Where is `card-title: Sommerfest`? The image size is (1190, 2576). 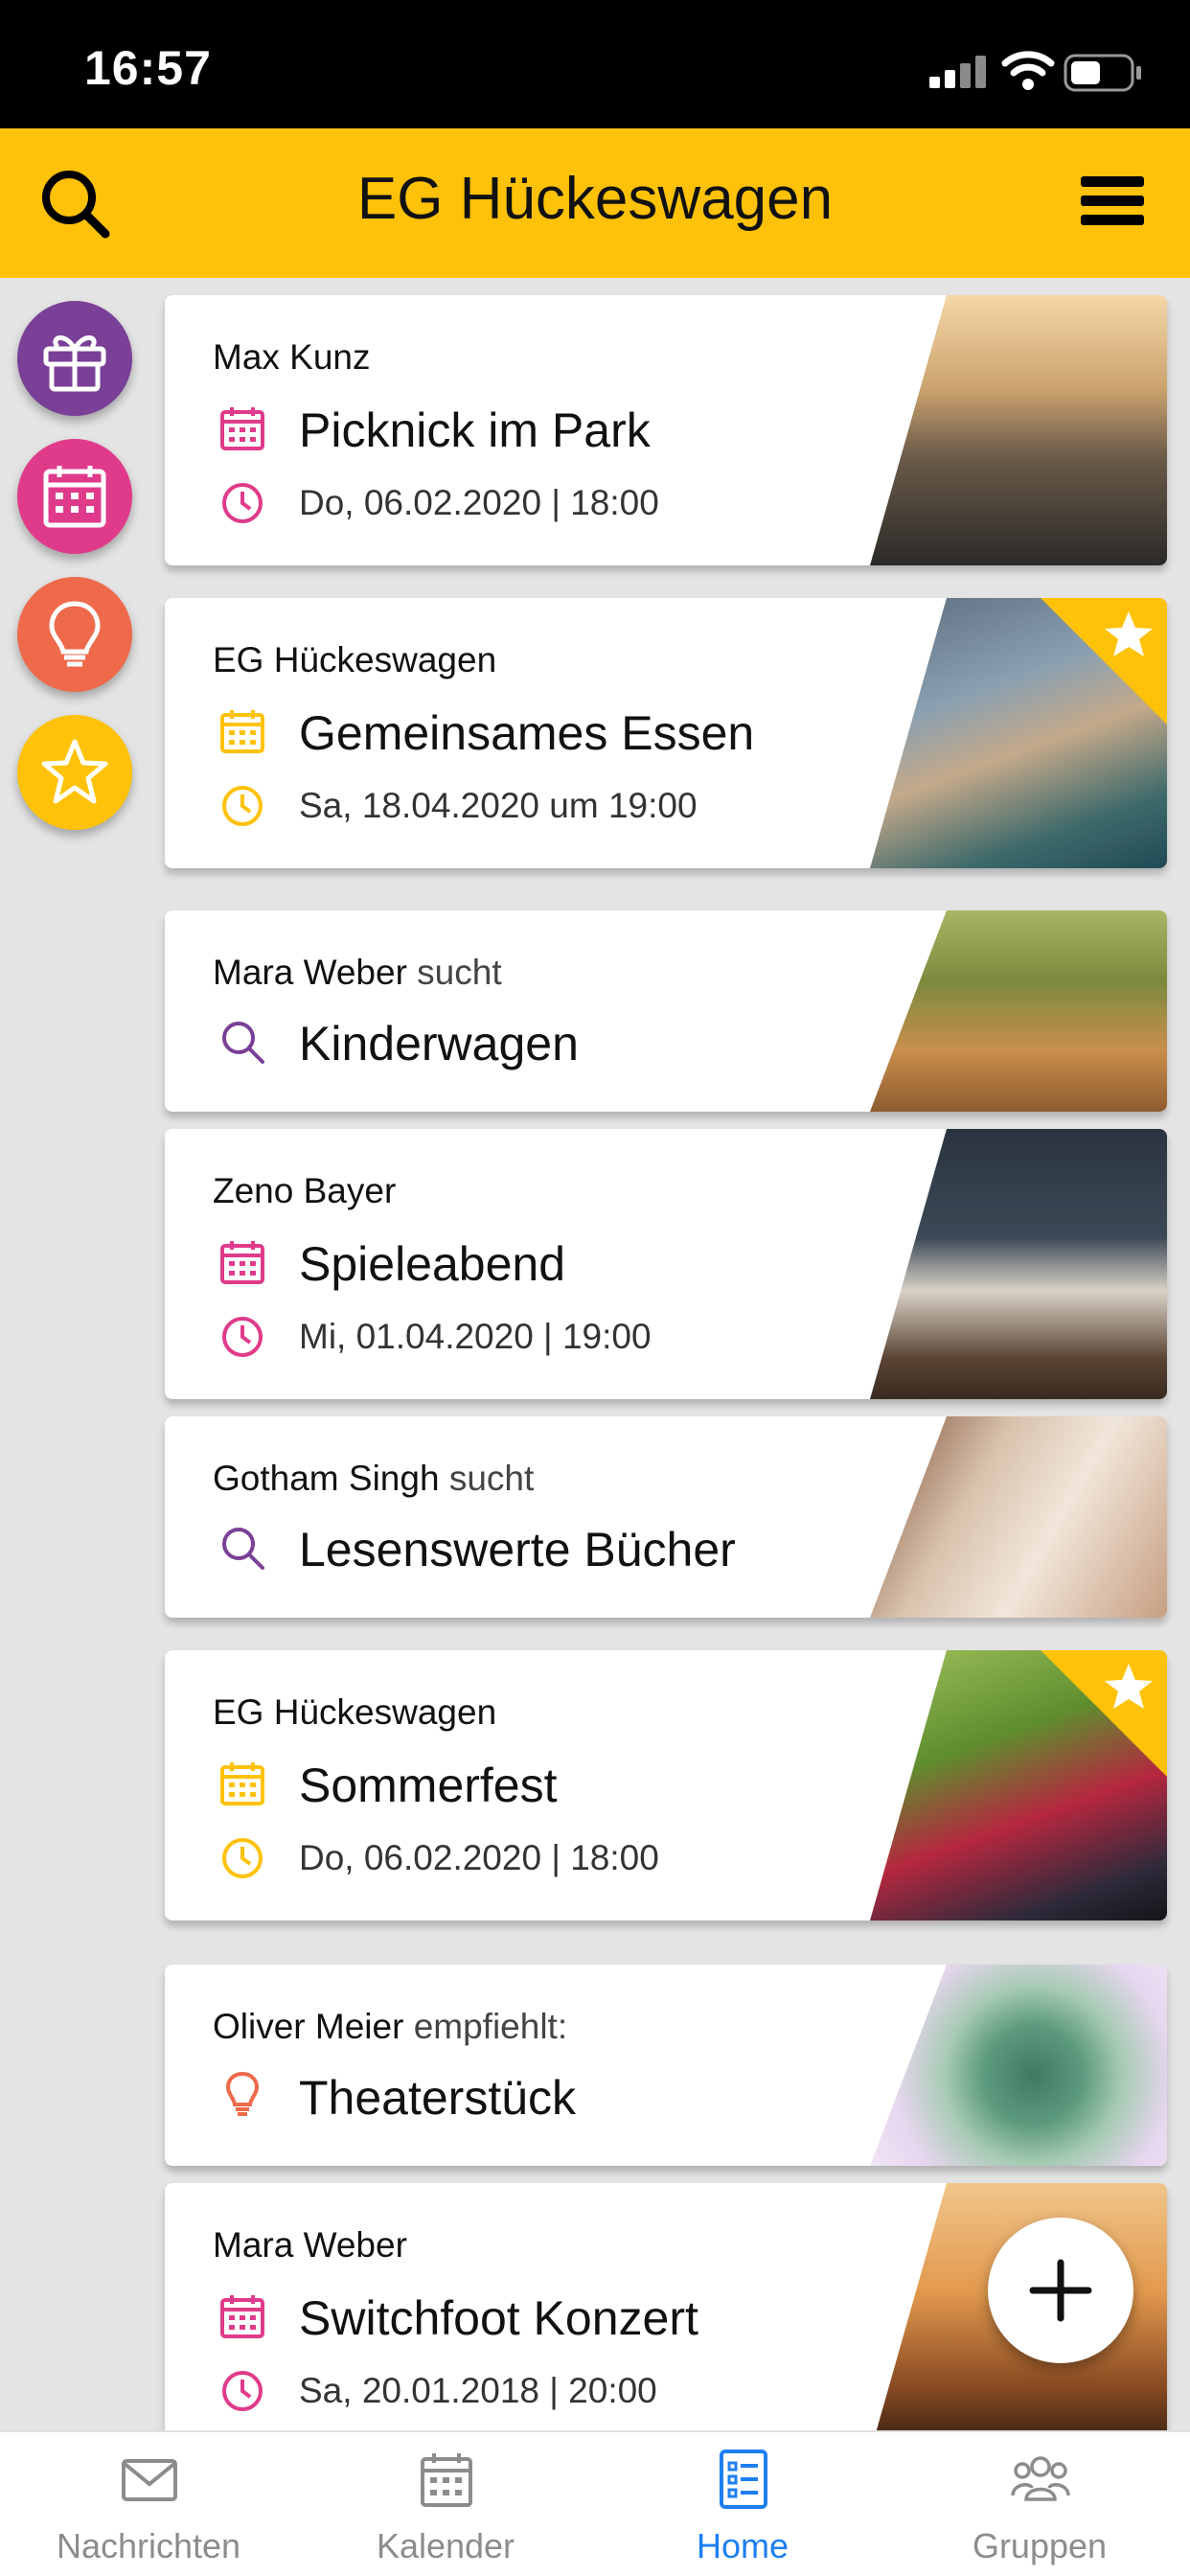
card-title: Sommerfest is located at coordinates (429, 1786).